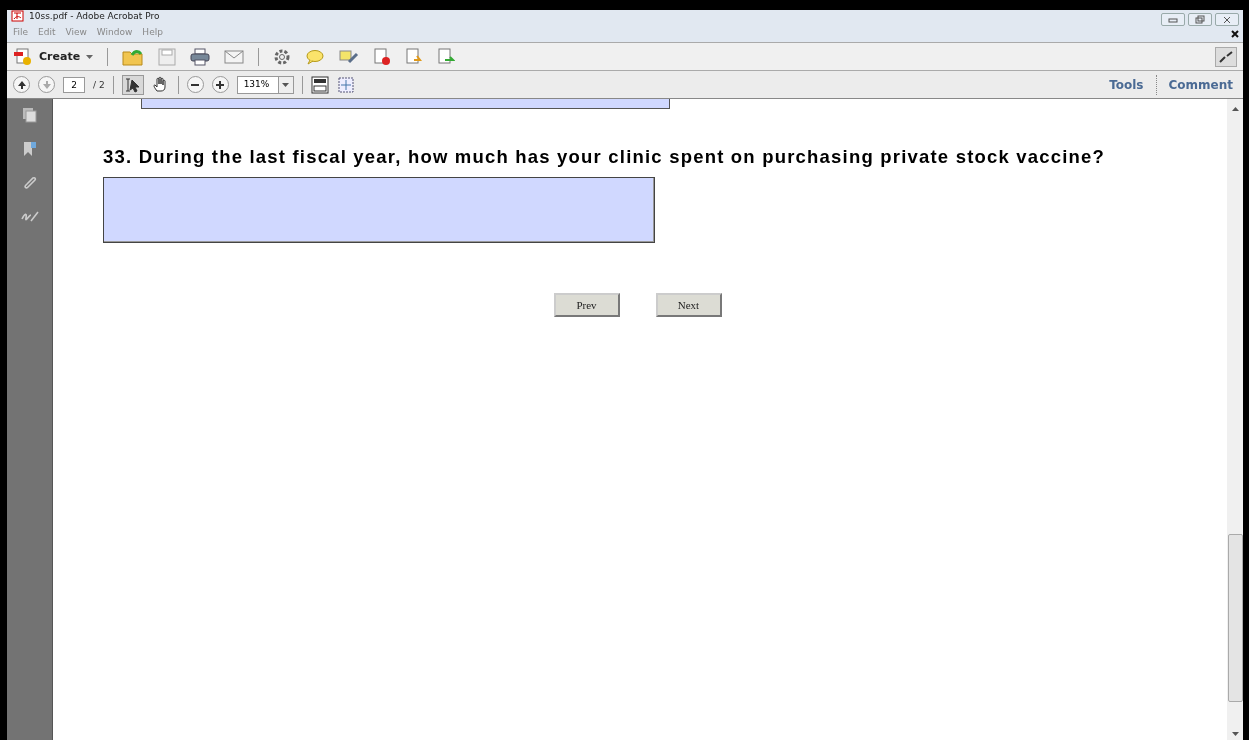 This screenshot has height=740, width=1249. What do you see at coordinates (688, 305) in the screenshot?
I see `form-button: Next` at bounding box center [688, 305].